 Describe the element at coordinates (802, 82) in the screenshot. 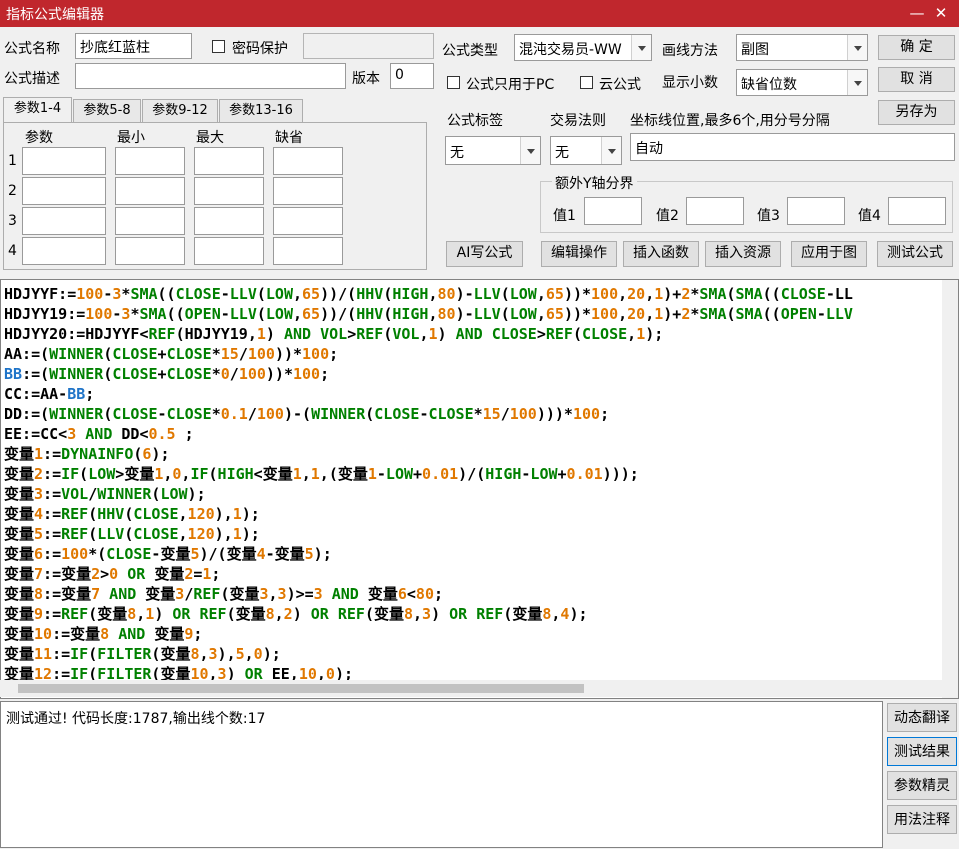

I see `decimals-select: 缺省位数` at that location.